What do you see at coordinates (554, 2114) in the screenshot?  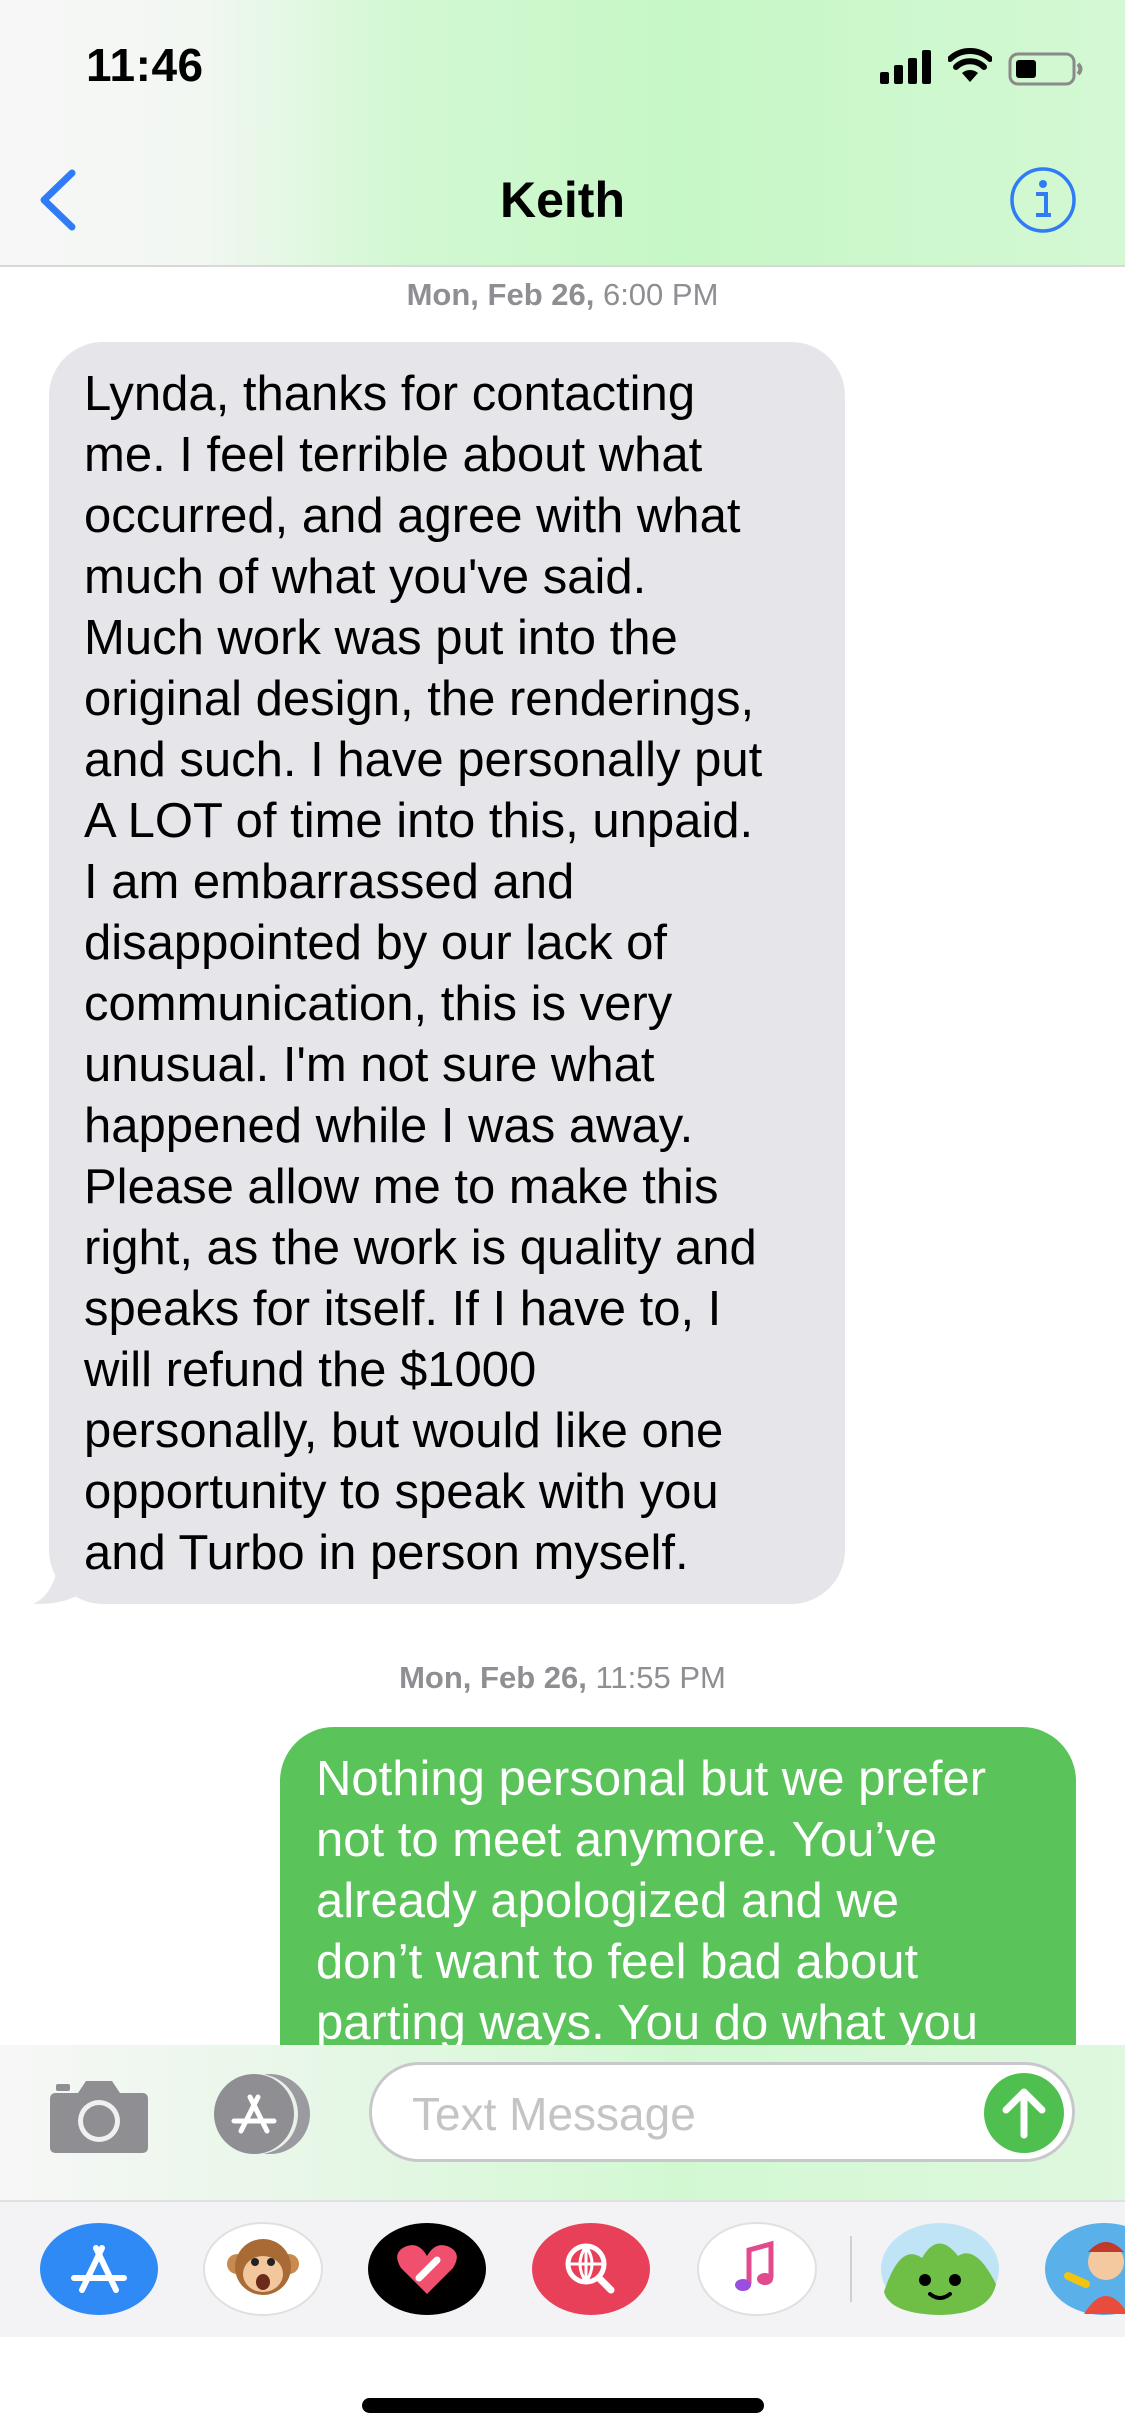 I see `text-field-placeholder: Text Message` at bounding box center [554, 2114].